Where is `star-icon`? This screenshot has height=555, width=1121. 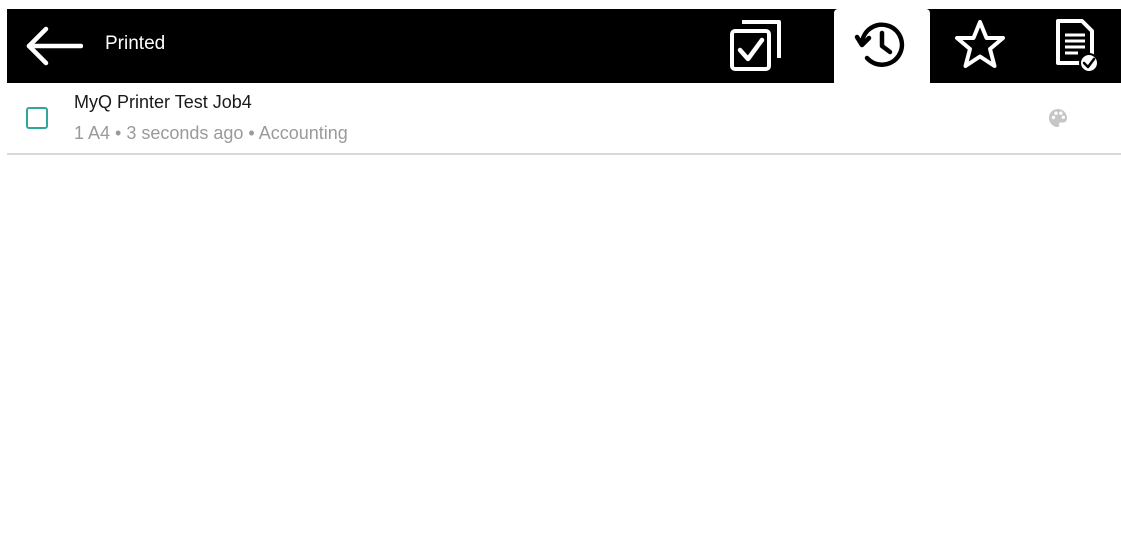
star-icon is located at coordinates (979, 44).